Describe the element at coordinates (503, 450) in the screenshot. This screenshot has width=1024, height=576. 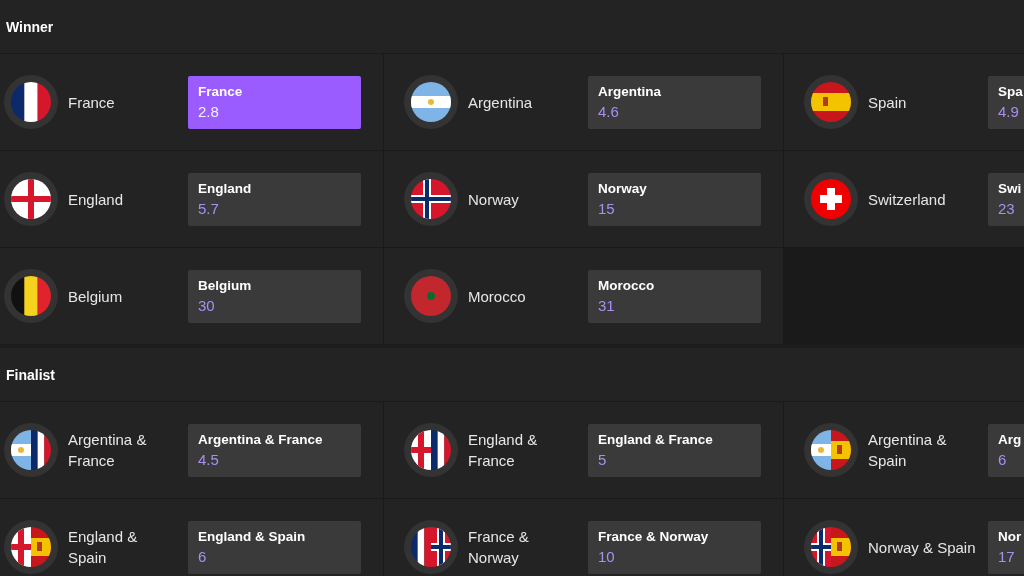
I see `team-name: England & France` at that location.